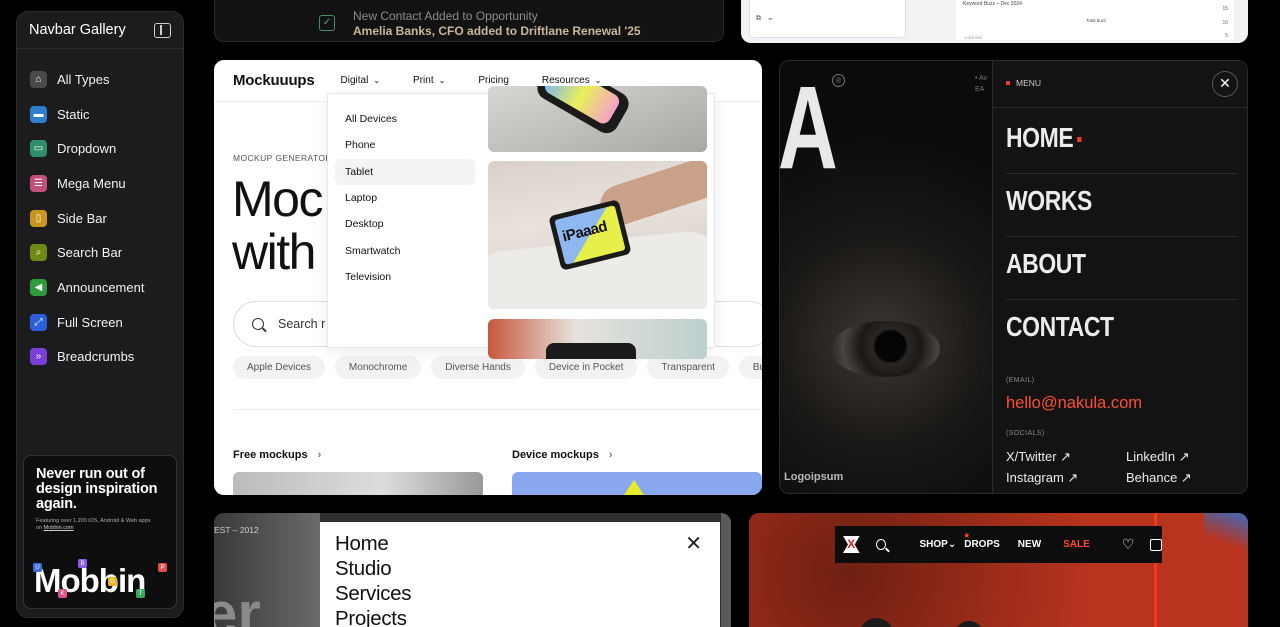  What do you see at coordinates (981, 84) in the screenshot?
I see `corner-text: • Av EA` at bounding box center [981, 84].